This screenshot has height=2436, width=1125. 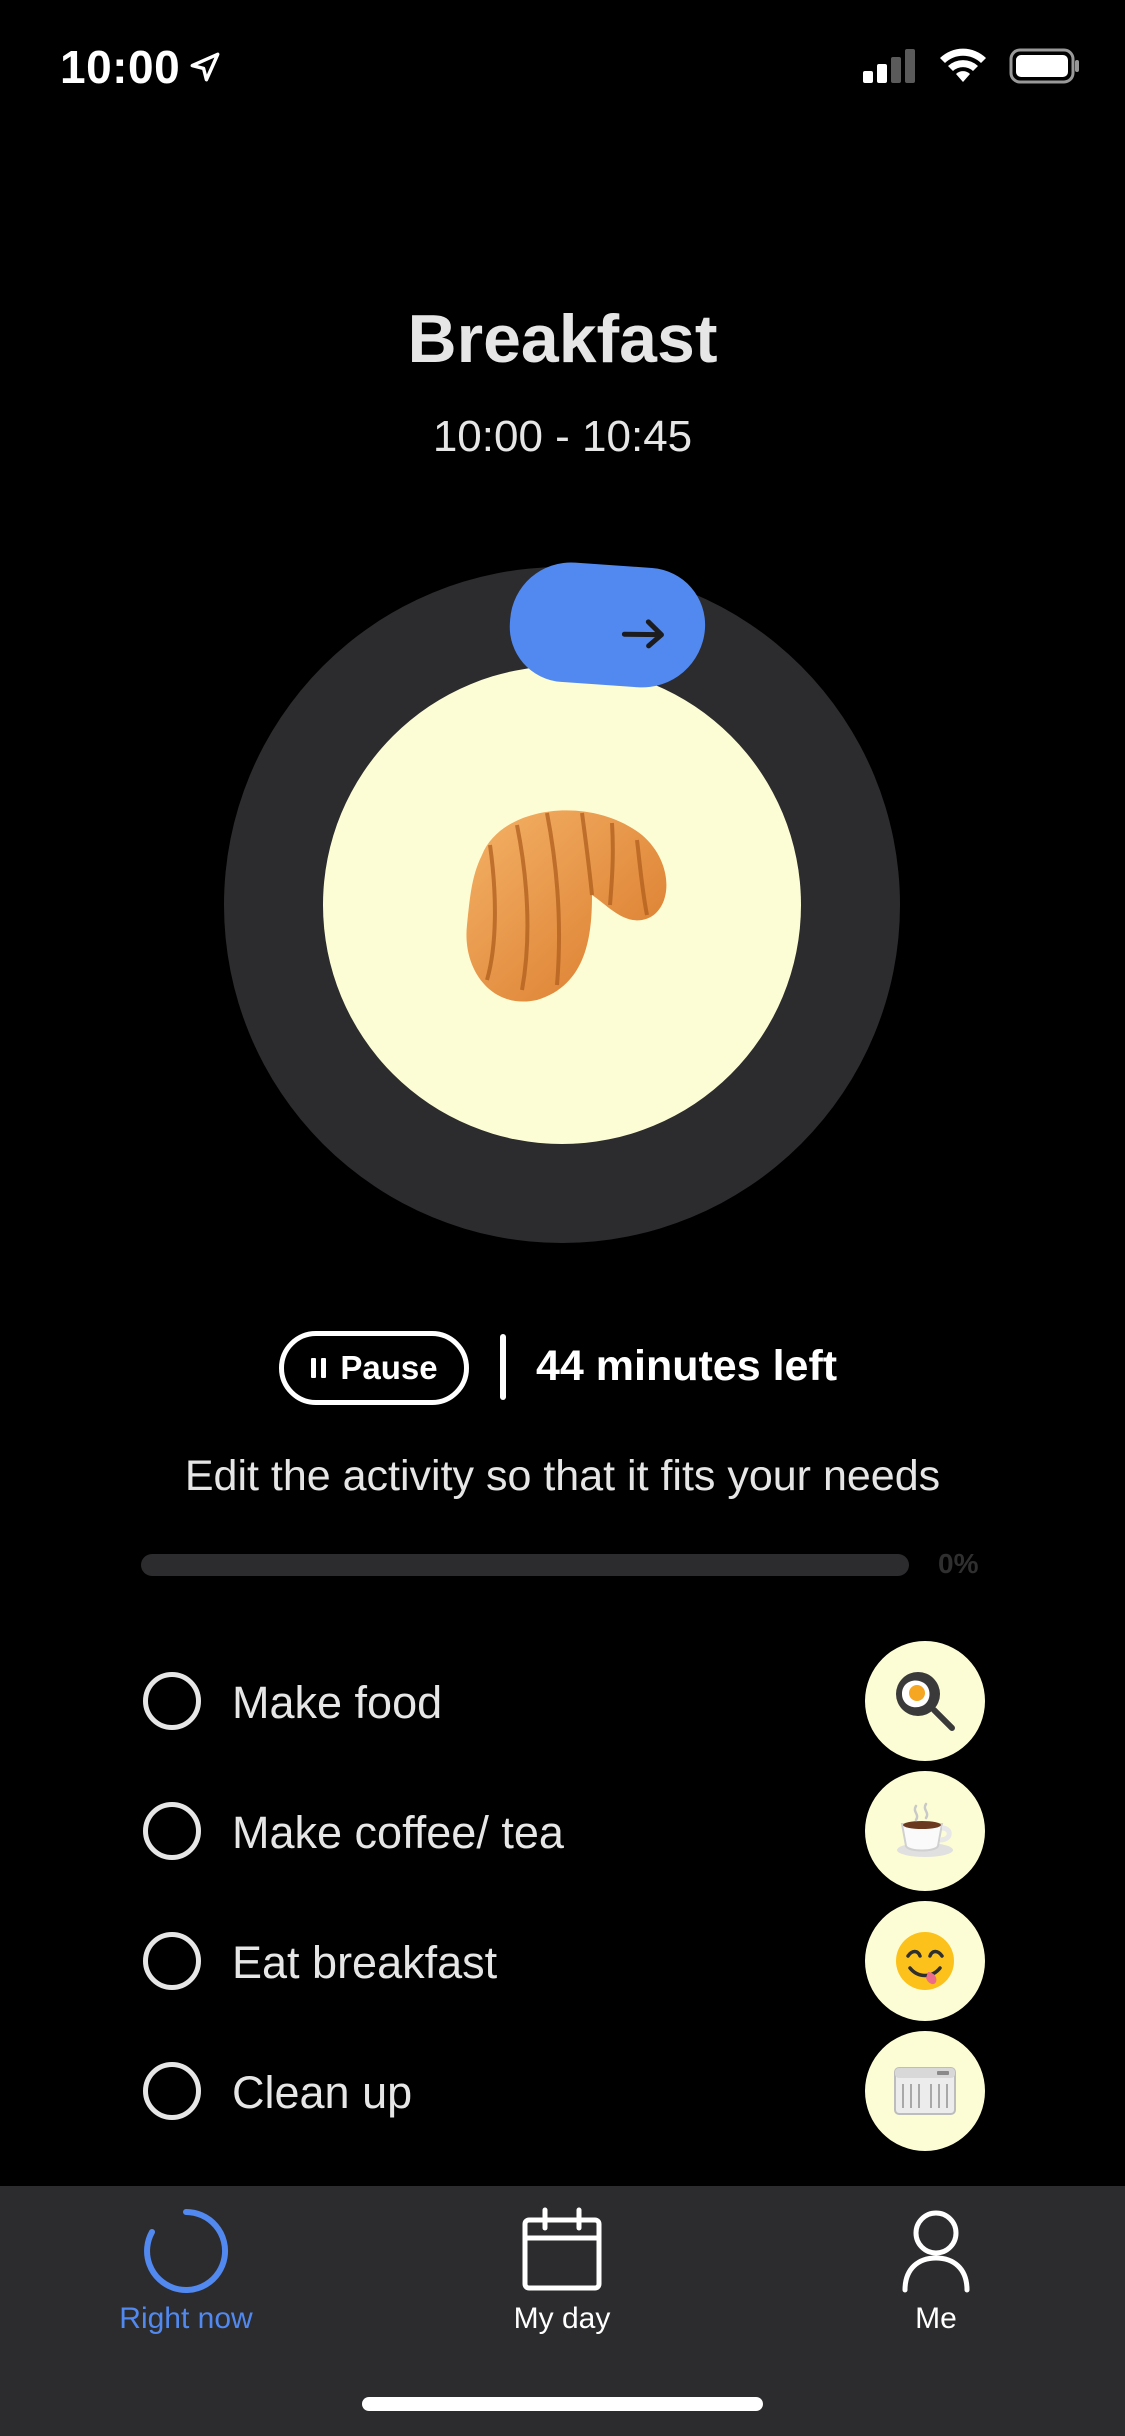 I want to click on activity-image-circle, so click(x=562, y=905).